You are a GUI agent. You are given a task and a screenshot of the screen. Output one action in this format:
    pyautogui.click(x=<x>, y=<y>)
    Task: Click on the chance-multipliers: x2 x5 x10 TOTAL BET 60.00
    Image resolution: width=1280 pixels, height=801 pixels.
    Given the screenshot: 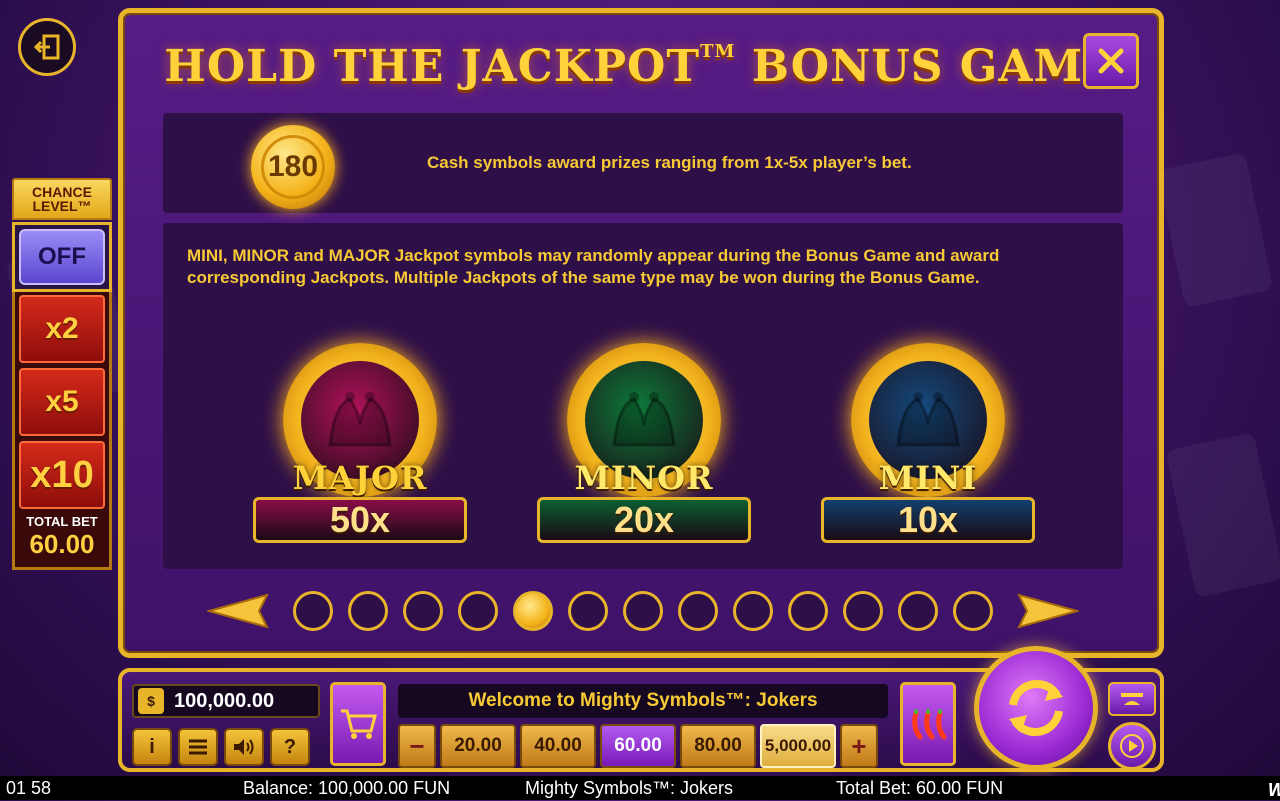 What is the action you would take?
    pyautogui.click(x=62, y=431)
    